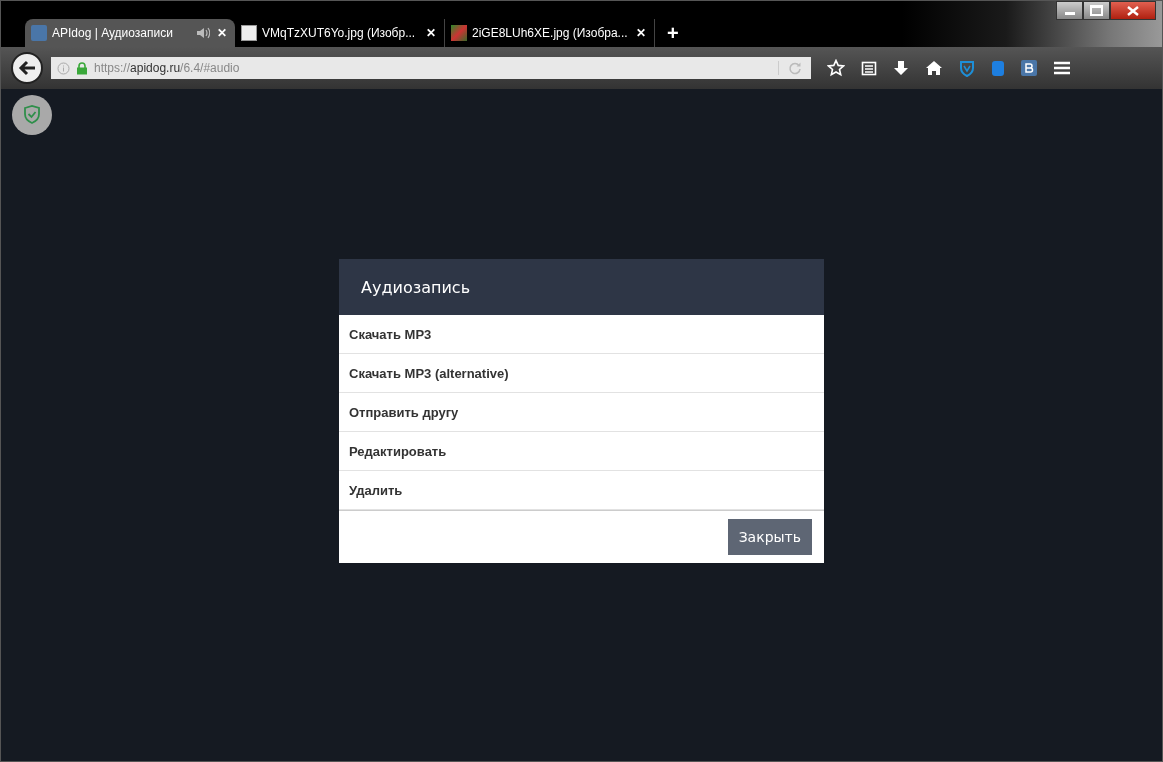 Image resolution: width=1163 pixels, height=762 pixels. What do you see at coordinates (32, 115) in the screenshot?
I see `shield-check-icon` at bounding box center [32, 115].